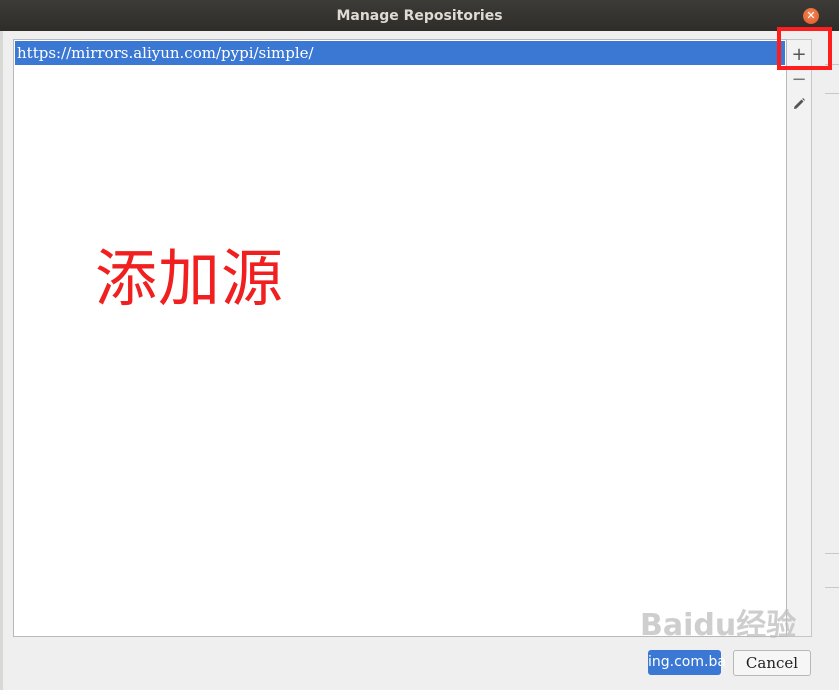 The height and width of the screenshot is (690, 839). I want to click on watermark: Baidu经验, so click(718, 625).